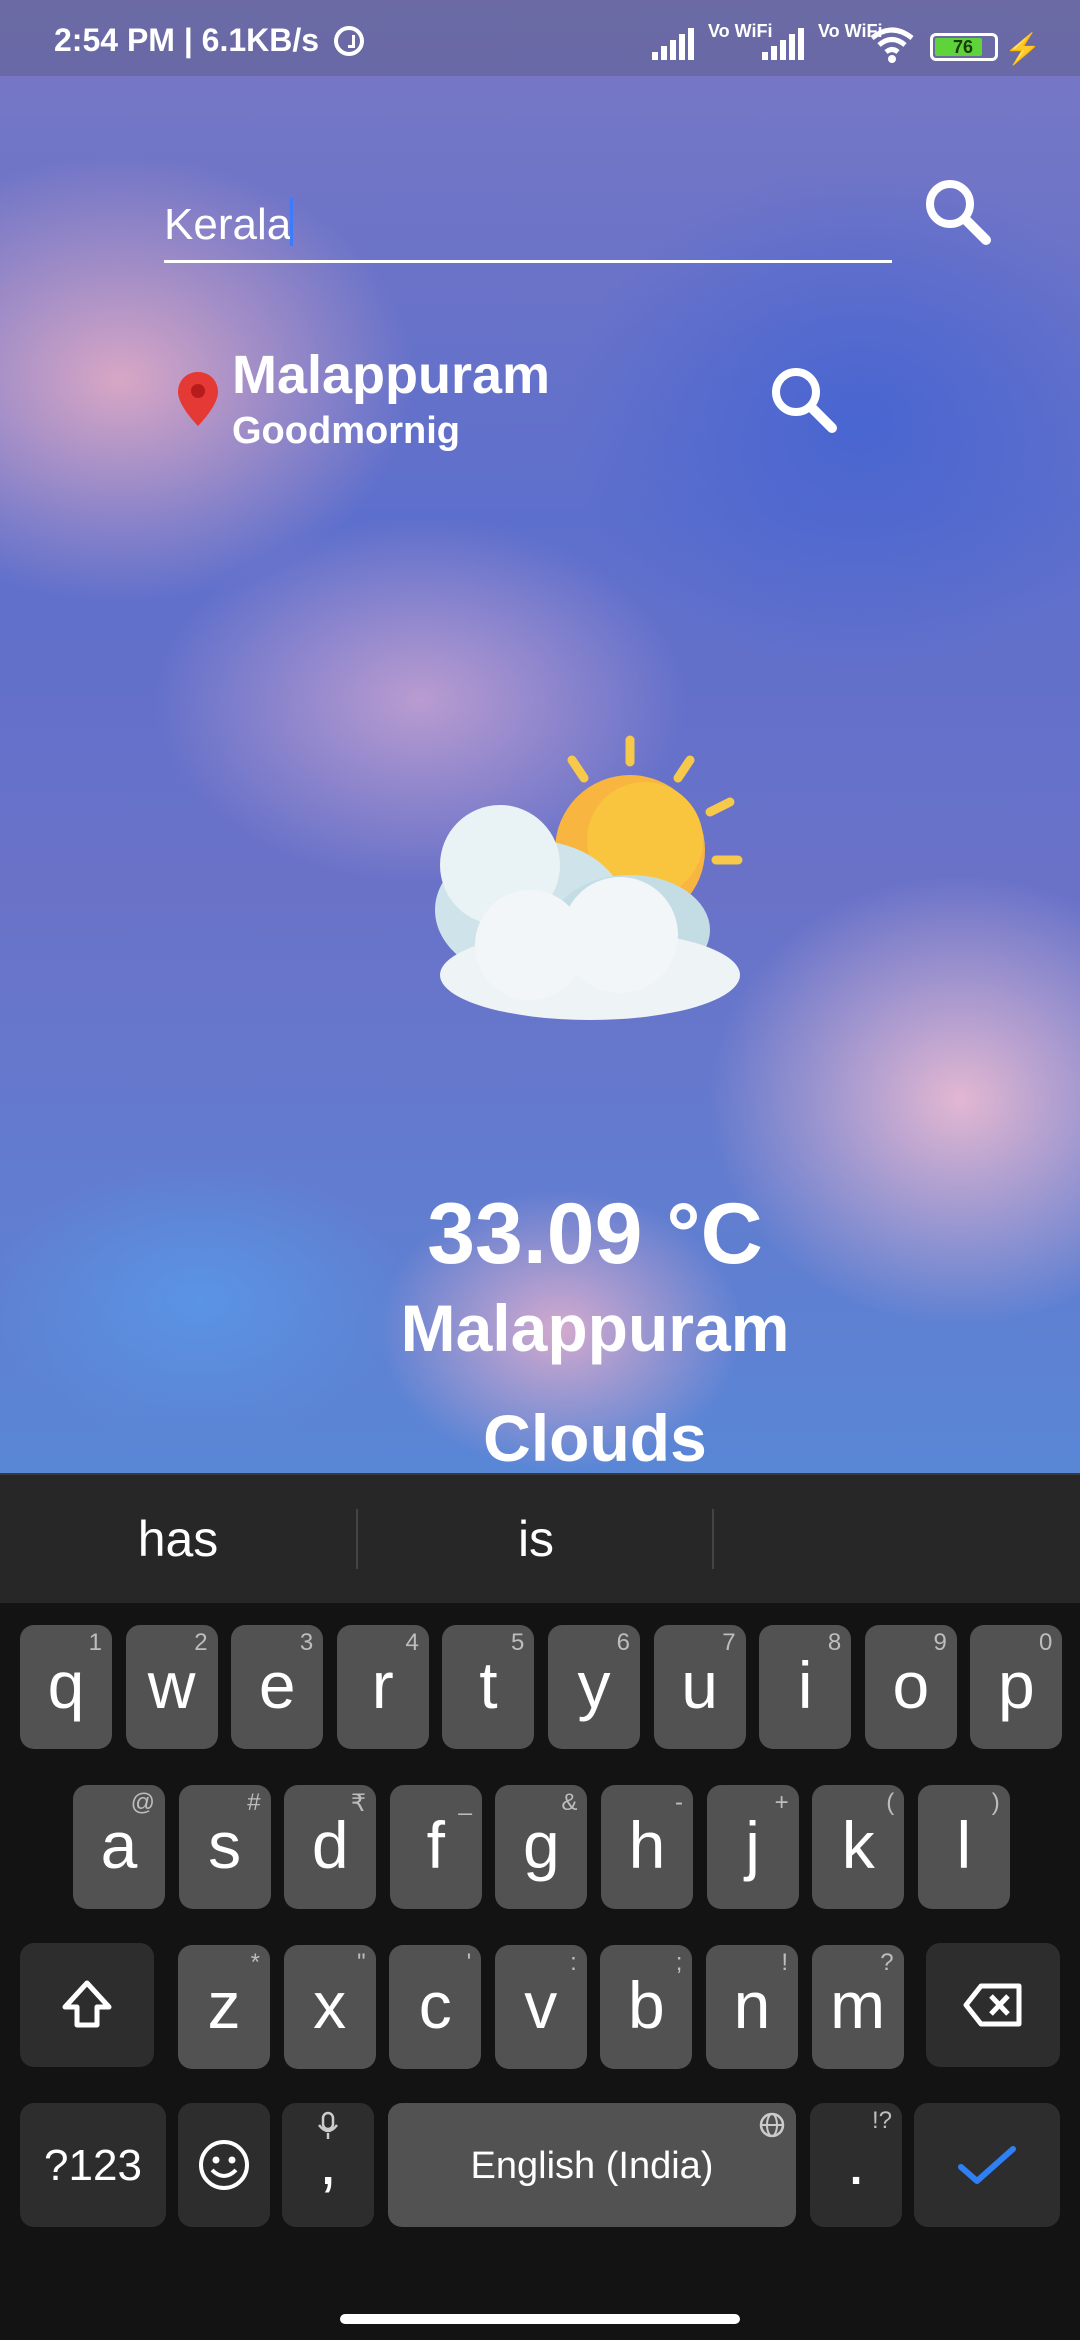 The height and width of the screenshot is (2340, 1080). I want to click on suggestion-1: has, so click(178, 1539).